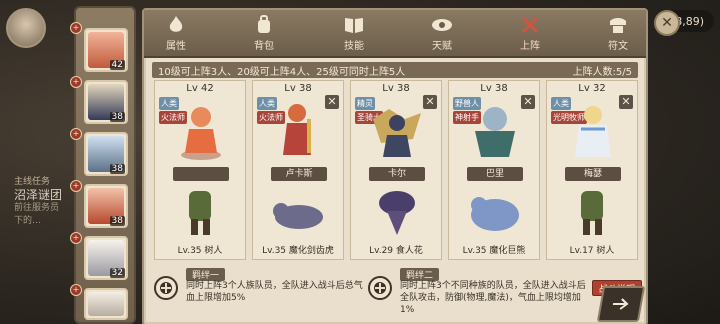  I want to click on confirm-arrow-button, so click(621, 304).